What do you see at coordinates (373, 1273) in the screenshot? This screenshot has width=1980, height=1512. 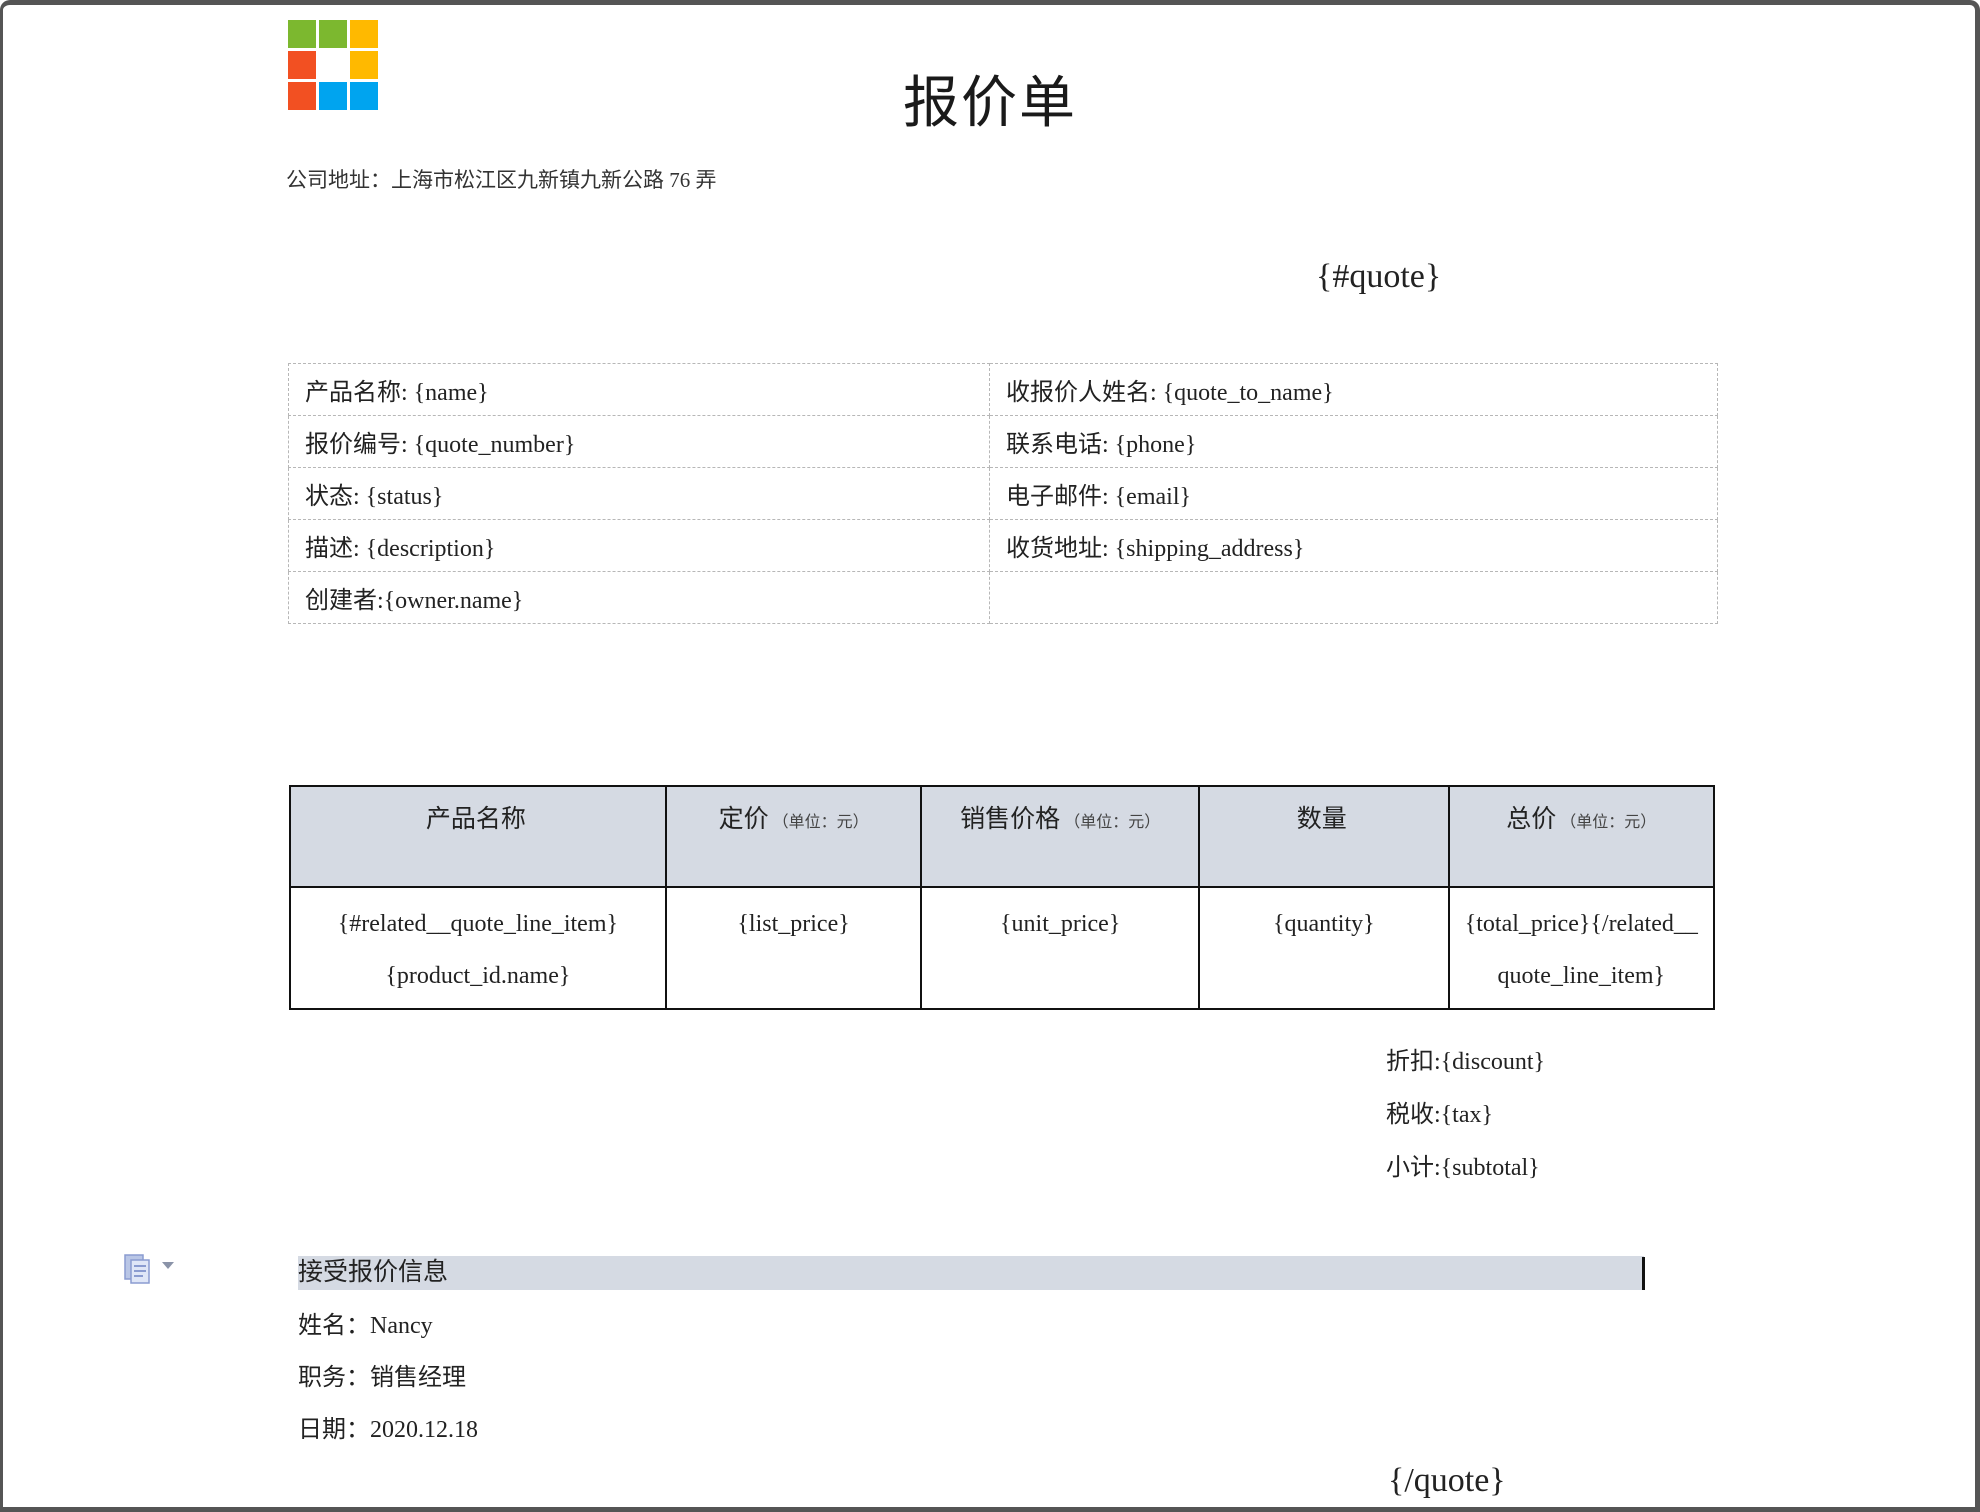 I see `acceptance-heading: 接受报价信息` at bounding box center [373, 1273].